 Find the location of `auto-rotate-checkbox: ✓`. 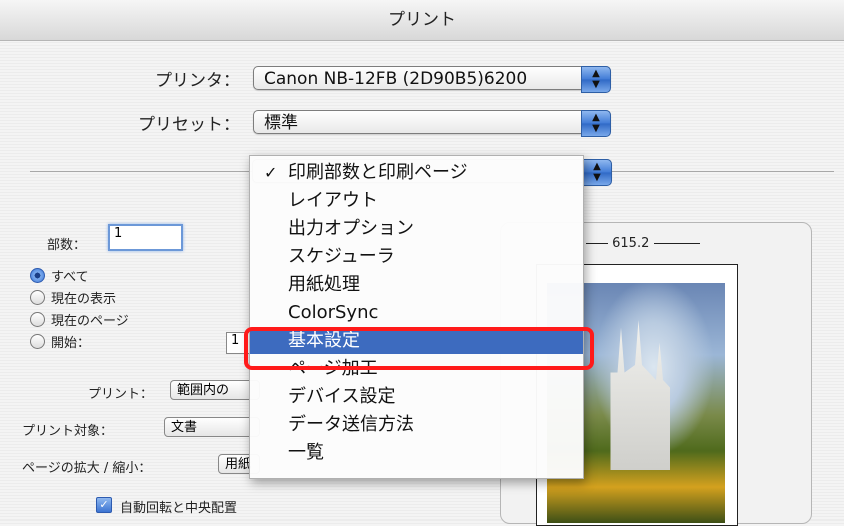

auto-rotate-checkbox: ✓ is located at coordinates (104, 505).